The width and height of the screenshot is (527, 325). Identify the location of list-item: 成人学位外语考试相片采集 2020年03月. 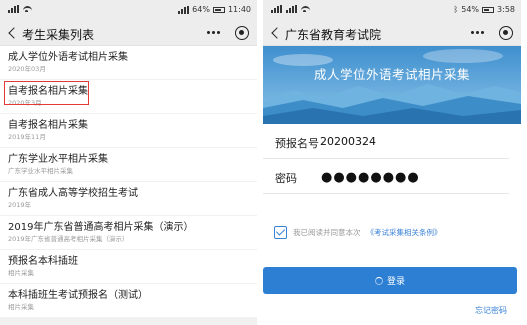
(128, 62).